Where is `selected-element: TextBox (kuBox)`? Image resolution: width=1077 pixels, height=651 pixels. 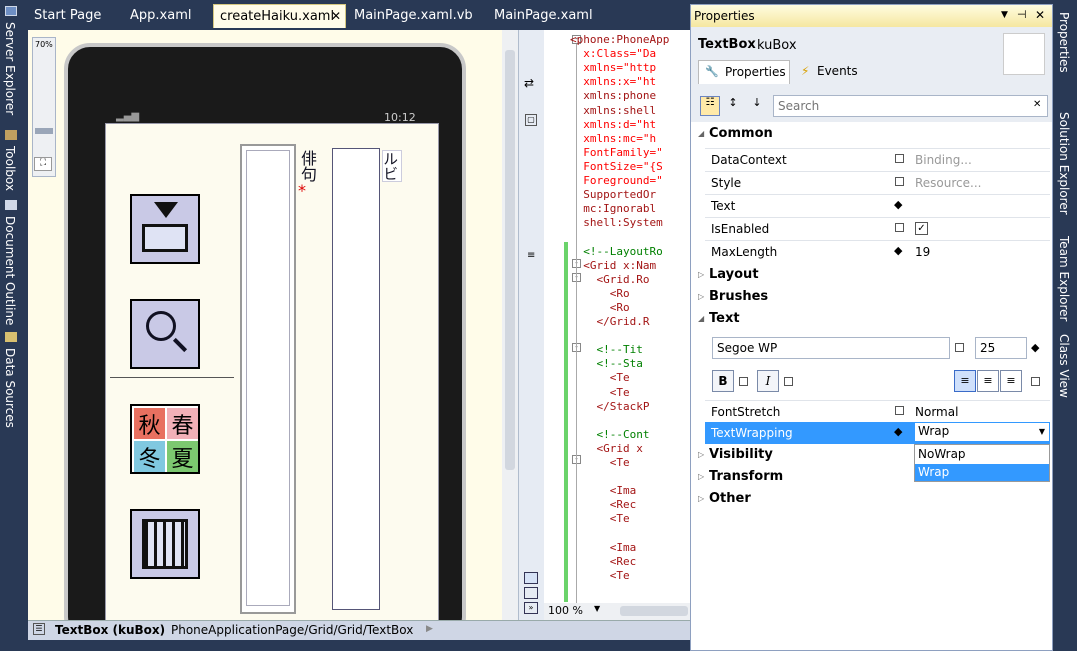
selected-element: TextBox (kuBox) is located at coordinates (110, 630).